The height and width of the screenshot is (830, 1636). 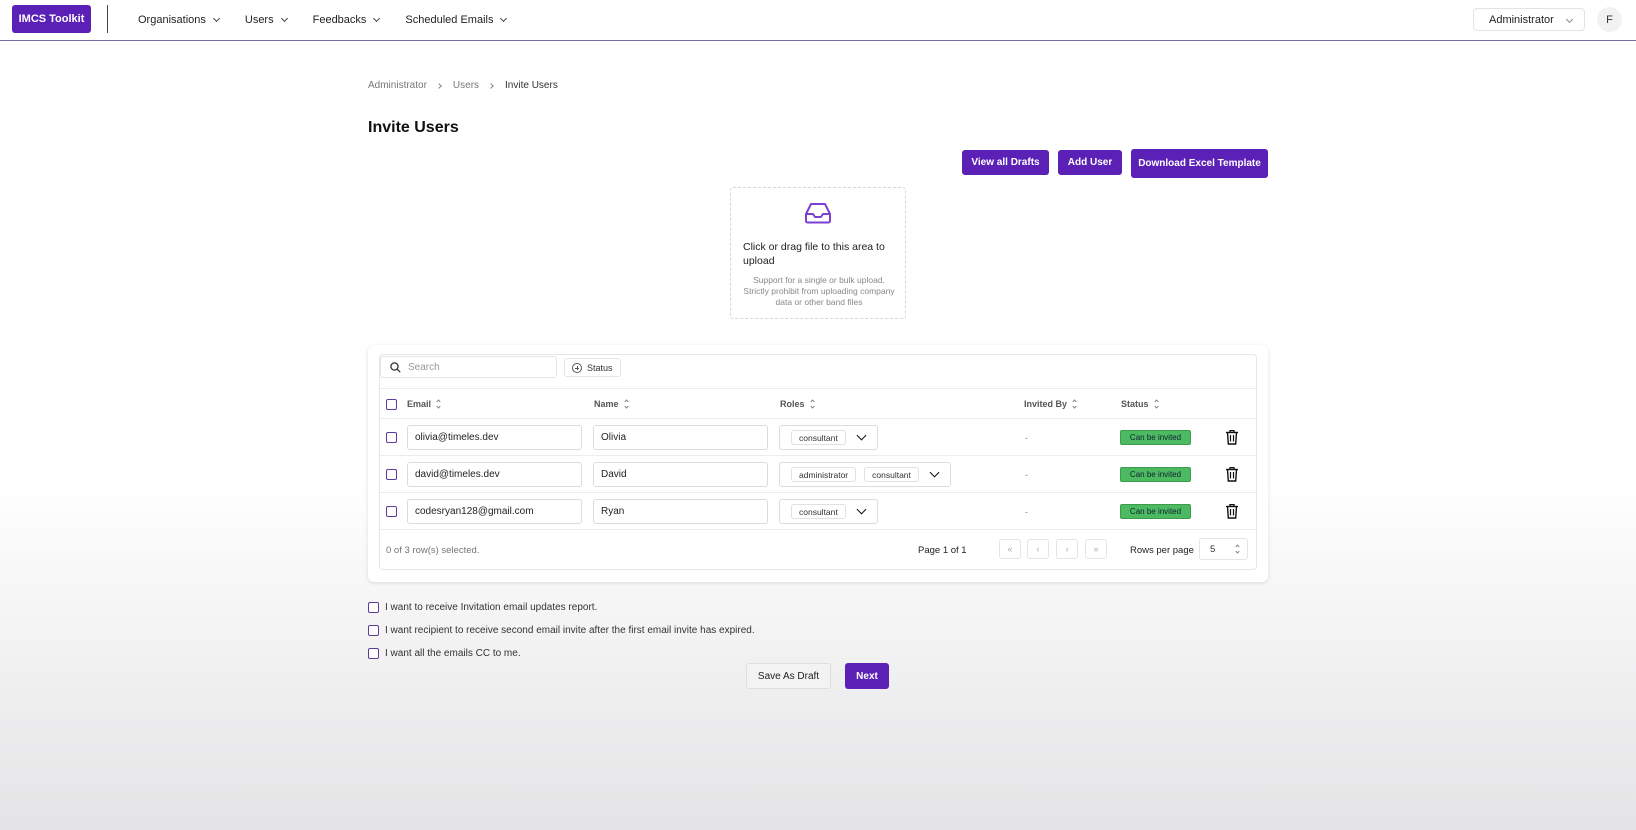 I want to click on column-status: Status, so click(x=1140, y=404).